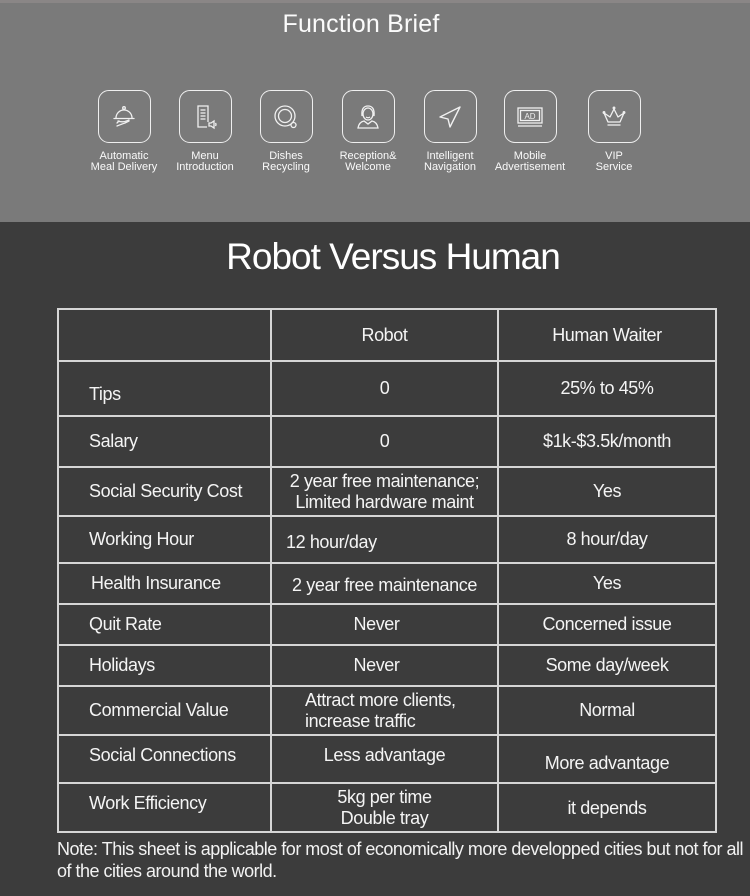 The width and height of the screenshot is (750, 896). I want to click on robot-value: Less advantage, so click(384, 759).